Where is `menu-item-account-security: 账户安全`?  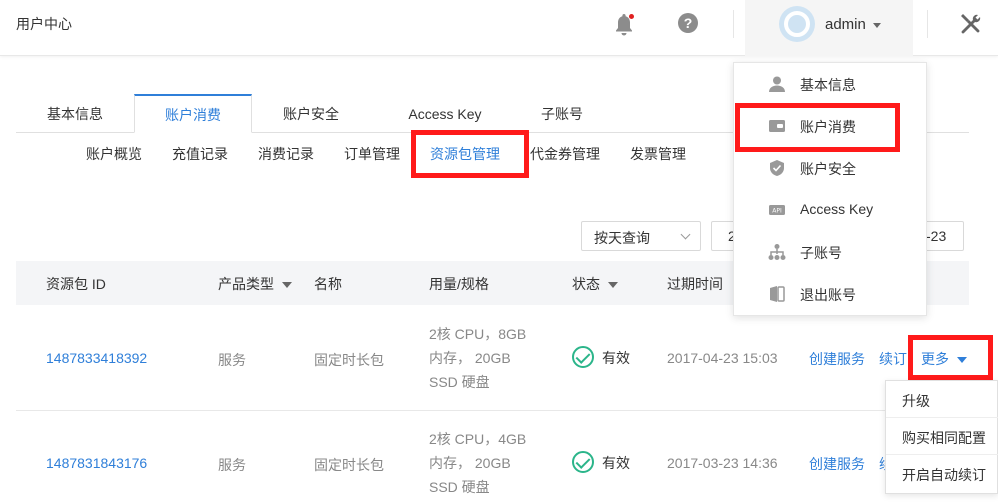
menu-item-account-security: 账户安全 is located at coordinates (831, 168).